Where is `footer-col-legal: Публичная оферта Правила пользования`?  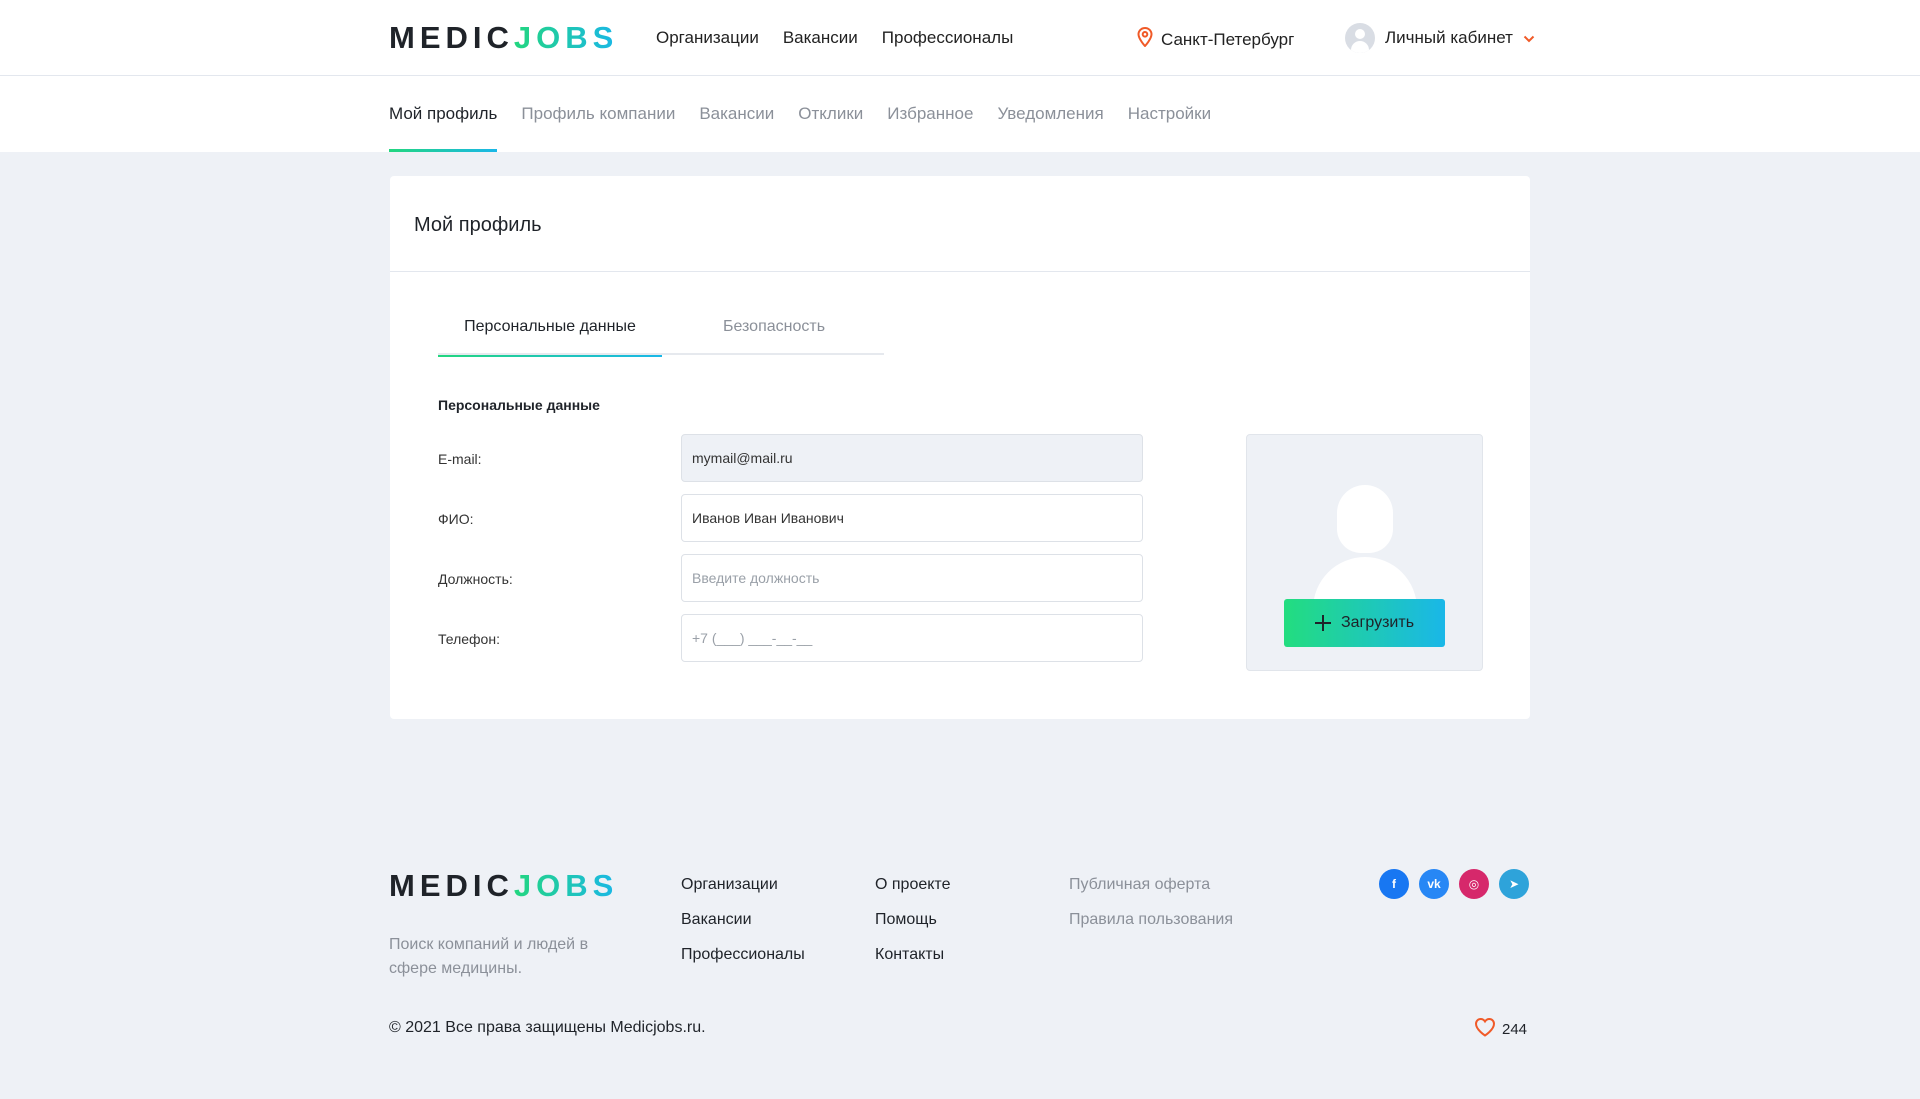
footer-col-legal: Публичная оферта Правила пользования is located at coordinates (1151, 902).